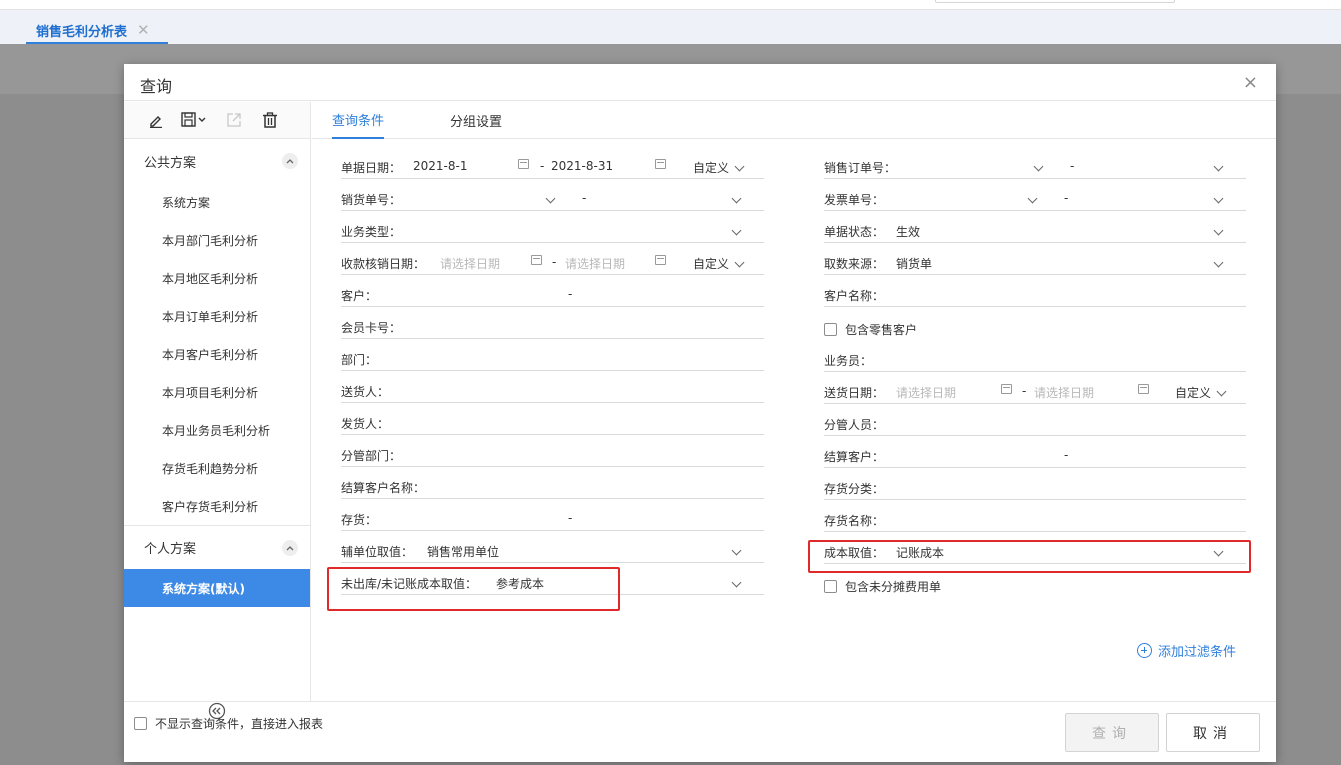 The image size is (1341, 765). Describe the element at coordinates (552, 455) in the screenshot. I see `mgr-dept-field: 分管部门：` at that location.